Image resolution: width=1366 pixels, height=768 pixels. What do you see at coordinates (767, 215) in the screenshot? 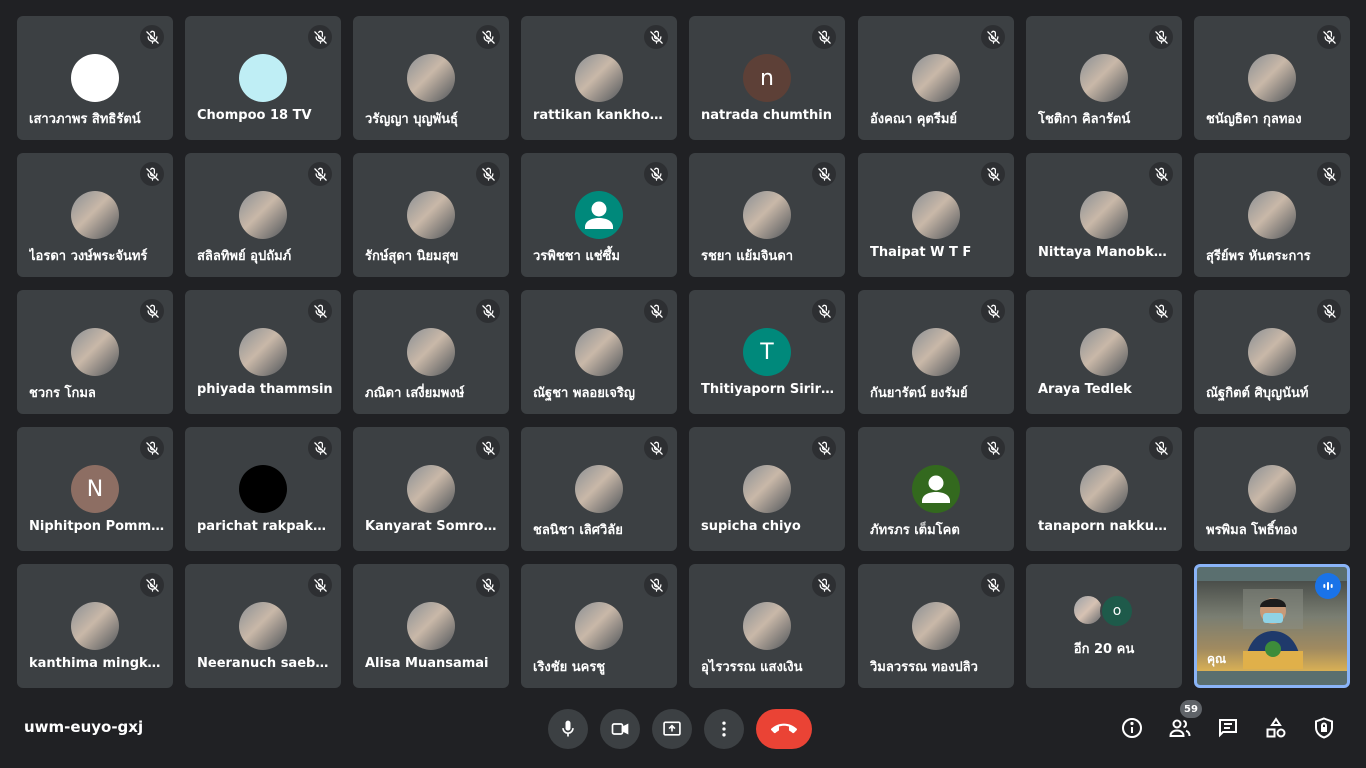
I see `participant-tile: รชยา แย้มจินดา` at bounding box center [767, 215].